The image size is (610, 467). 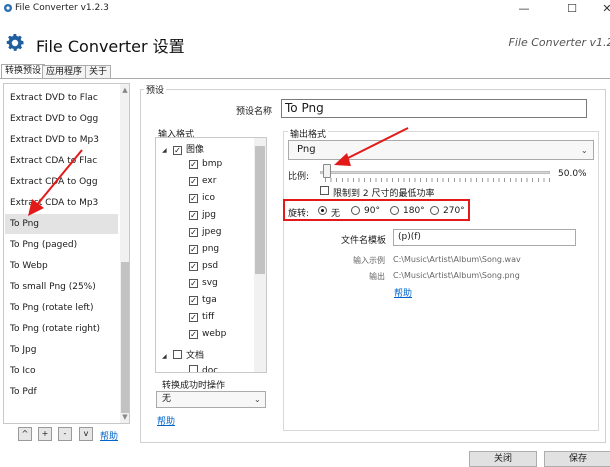 What do you see at coordinates (205, 232) in the screenshot?
I see `format-item: ✓ jpeg` at bounding box center [205, 232].